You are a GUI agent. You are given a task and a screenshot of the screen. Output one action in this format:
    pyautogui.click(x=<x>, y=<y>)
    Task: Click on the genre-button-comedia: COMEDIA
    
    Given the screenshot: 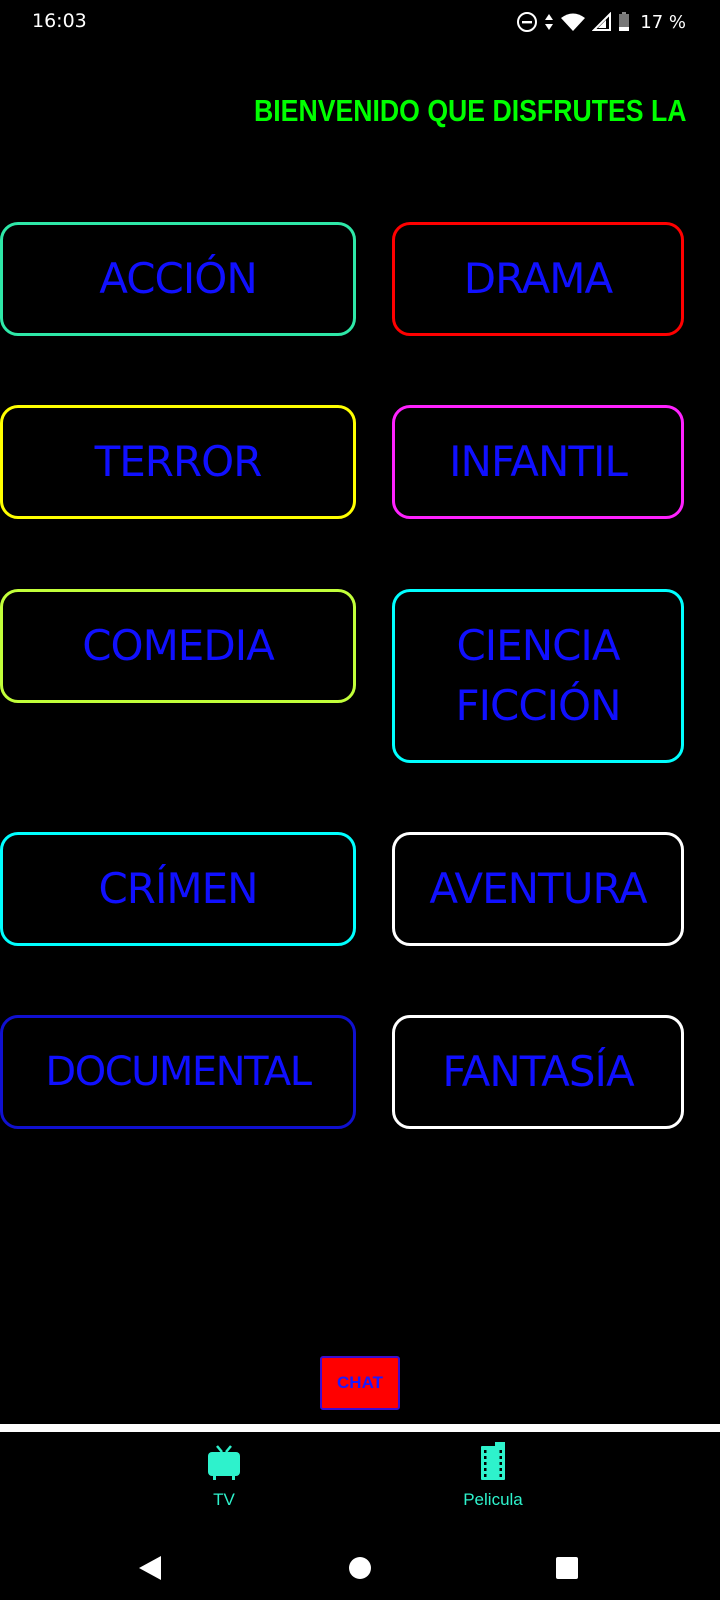 What is the action you would take?
    pyautogui.click(x=178, y=646)
    